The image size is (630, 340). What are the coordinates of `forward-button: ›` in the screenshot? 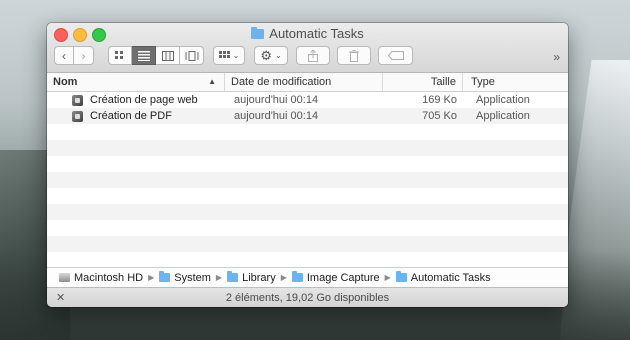 It's located at (84, 55).